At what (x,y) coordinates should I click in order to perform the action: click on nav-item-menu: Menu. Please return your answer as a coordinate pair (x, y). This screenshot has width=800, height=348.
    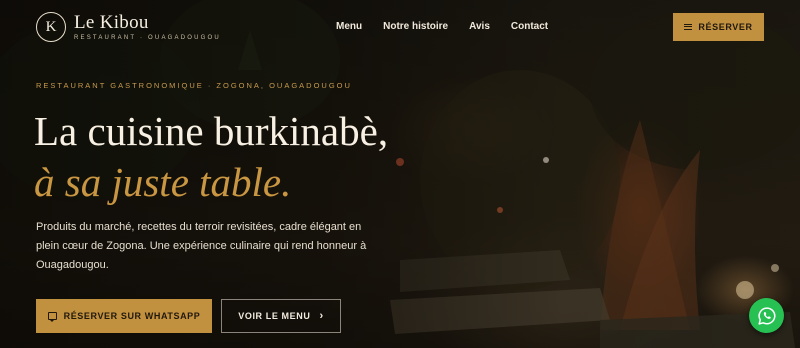
    Looking at the image, I should click on (349, 26).